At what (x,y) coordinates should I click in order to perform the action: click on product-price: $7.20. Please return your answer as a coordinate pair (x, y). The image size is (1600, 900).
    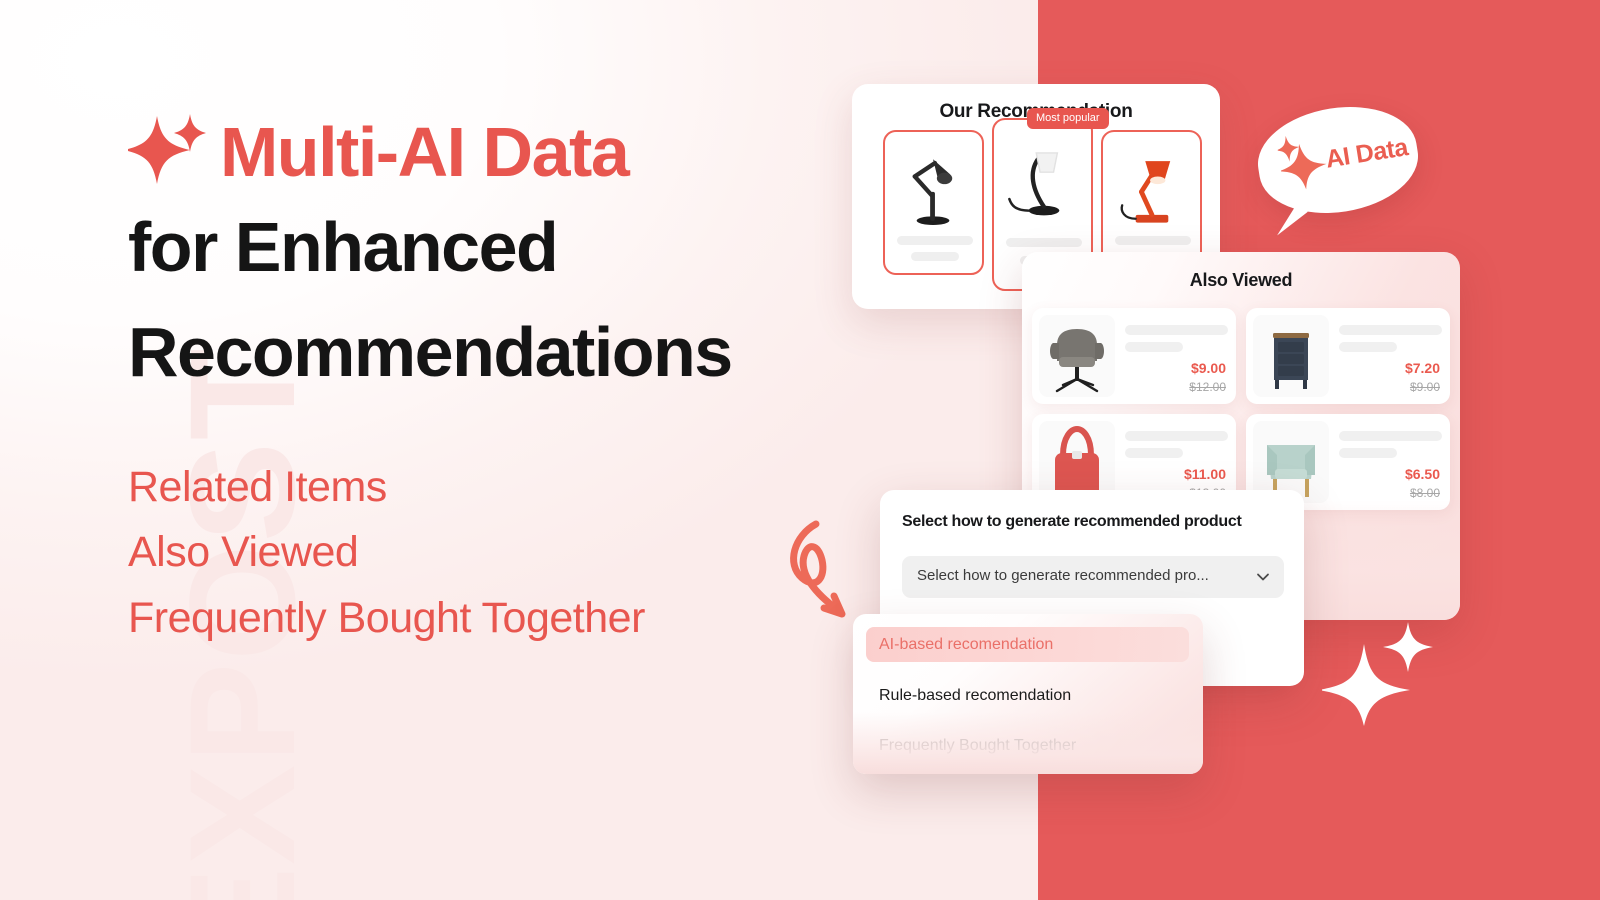
    Looking at the image, I should click on (1422, 368).